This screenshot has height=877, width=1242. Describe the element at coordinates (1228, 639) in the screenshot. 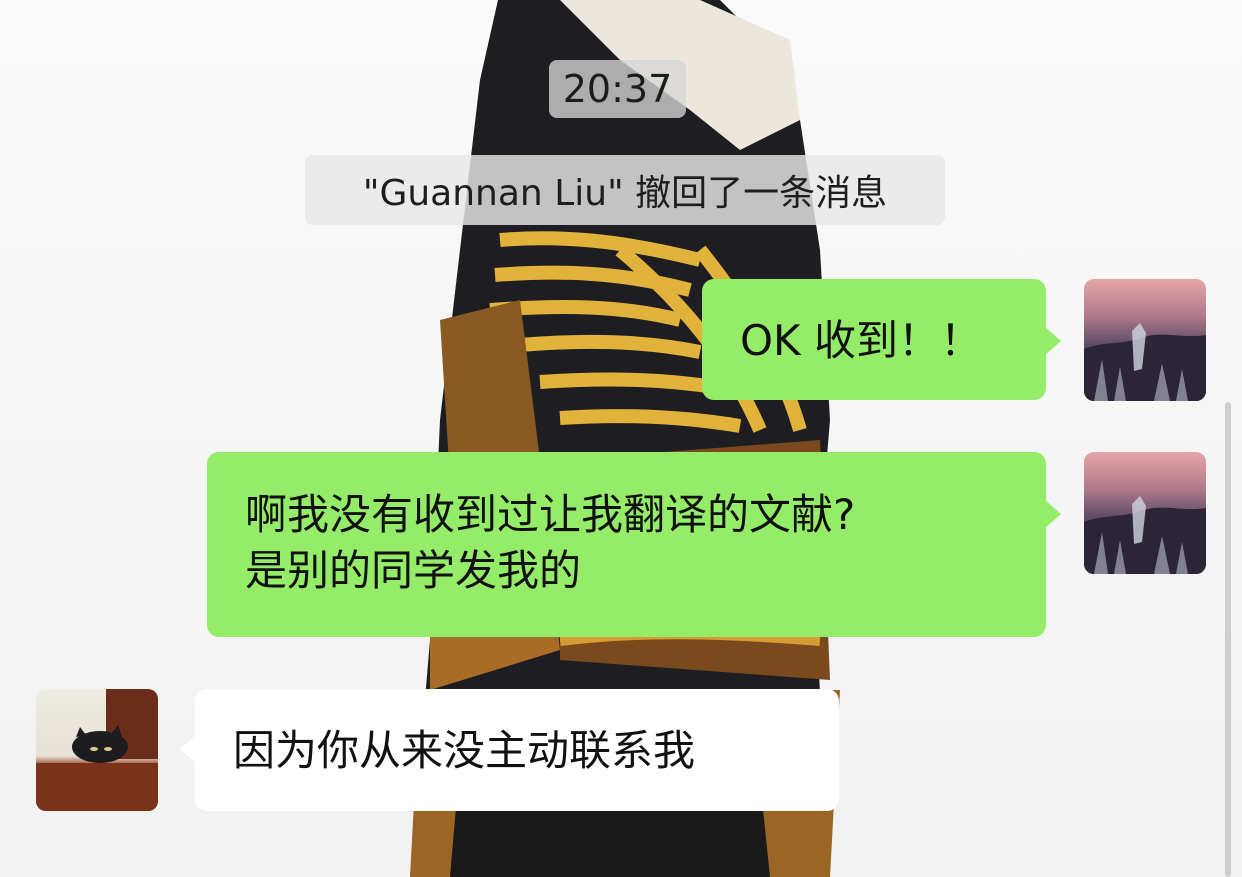

I see `scrollbar` at that location.